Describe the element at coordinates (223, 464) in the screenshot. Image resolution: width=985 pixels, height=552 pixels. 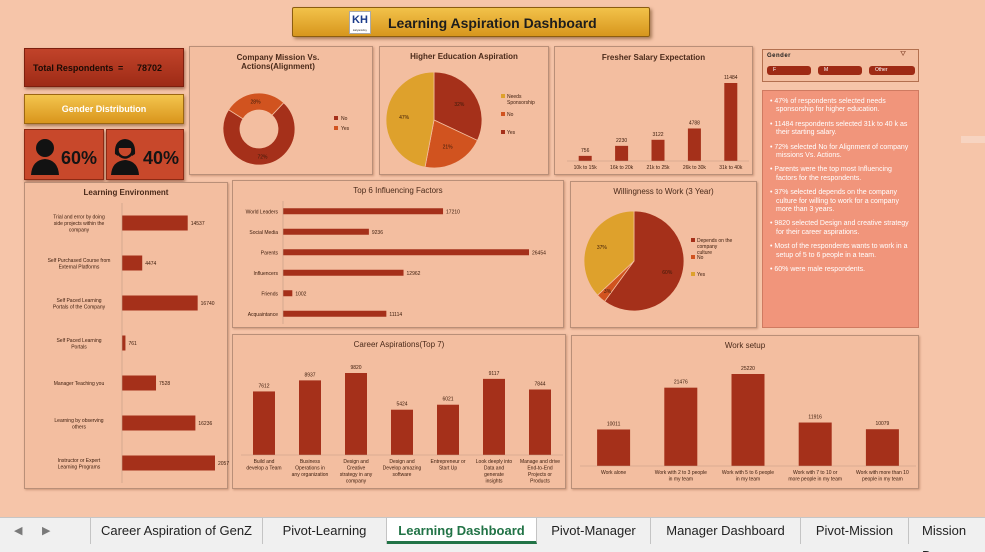
I see `bar-data-label: 20576` at that location.